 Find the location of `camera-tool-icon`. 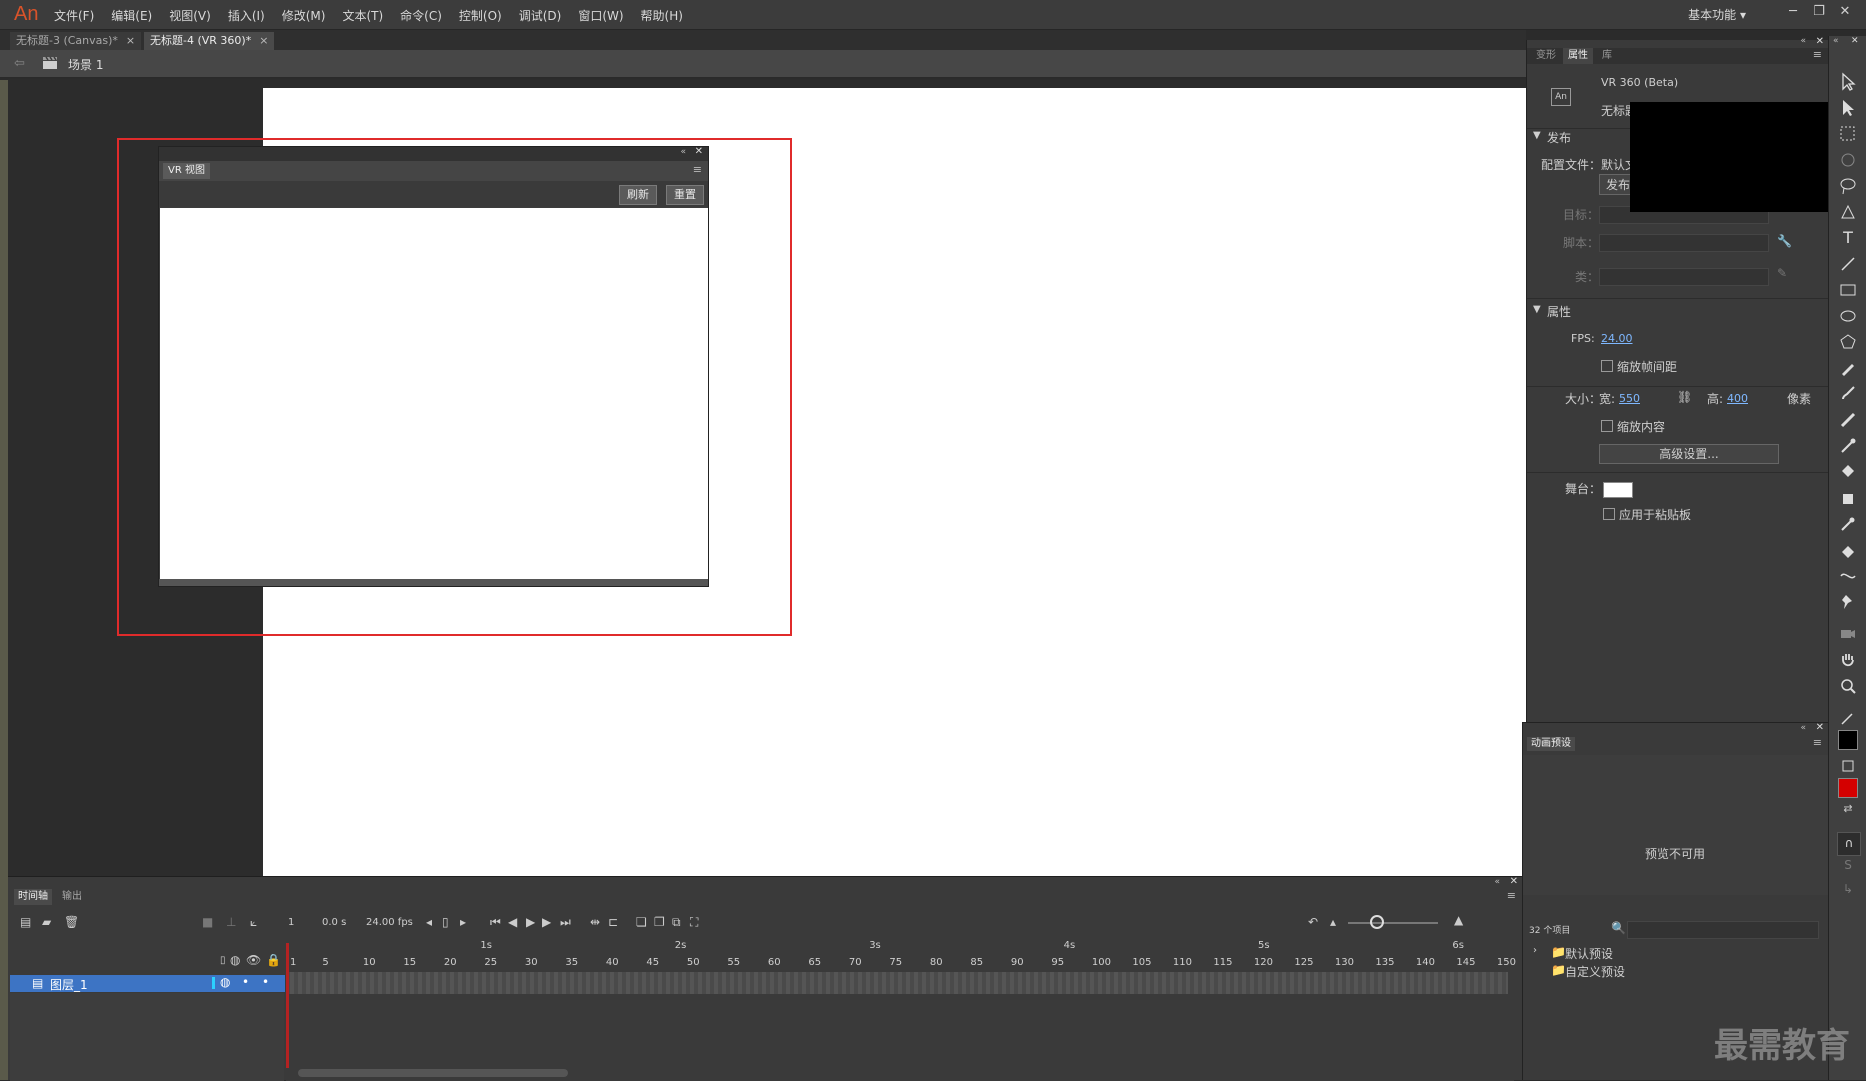

camera-tool-icon is located at coordinates (1848, 634).